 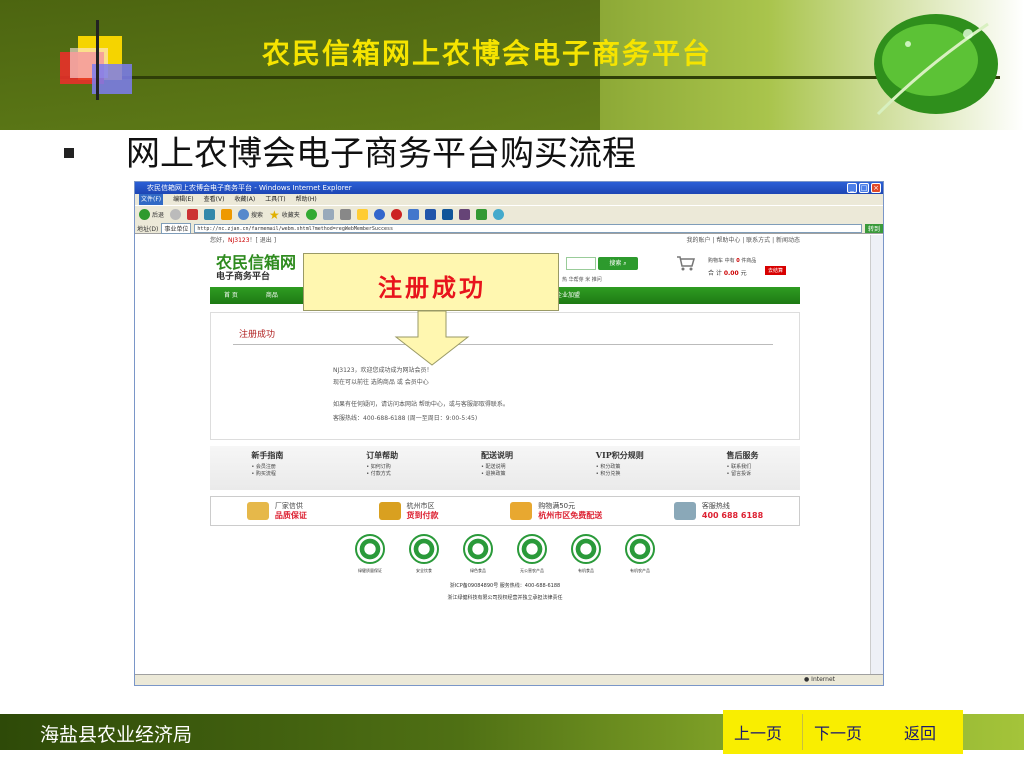 What do you see at coordinates (244, 214) in the screenshot?
I see `magnifier-icon` at bounding box center [244, 214].